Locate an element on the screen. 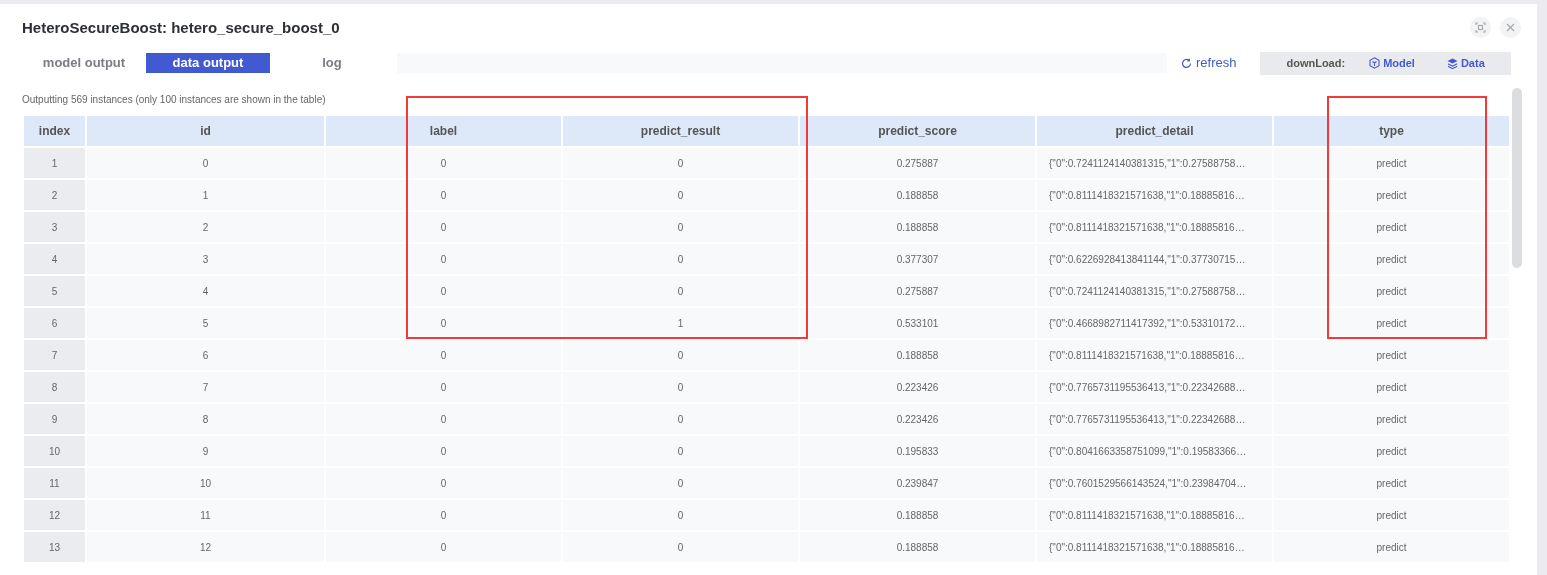 This screenshot has width=1547, height=575. tab: data output is located at coordinates (208, 63).